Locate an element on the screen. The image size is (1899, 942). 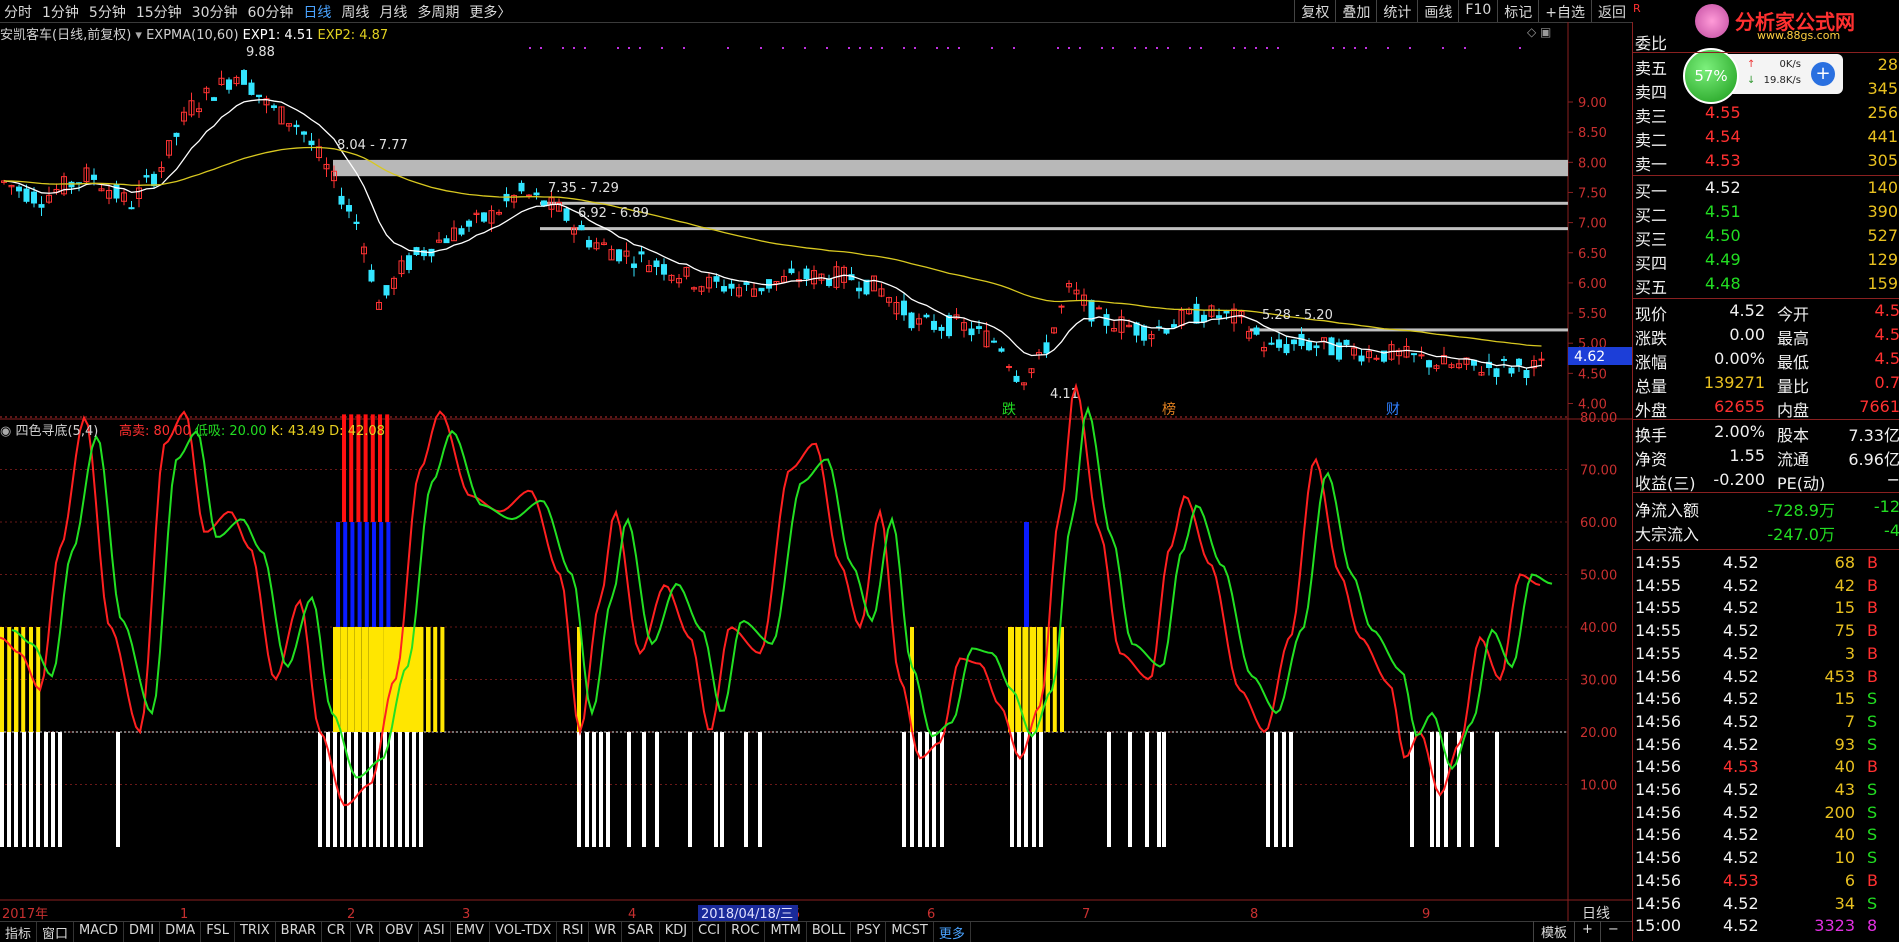
indicator-tab-4: DMA is located at coordinates (181, 932).